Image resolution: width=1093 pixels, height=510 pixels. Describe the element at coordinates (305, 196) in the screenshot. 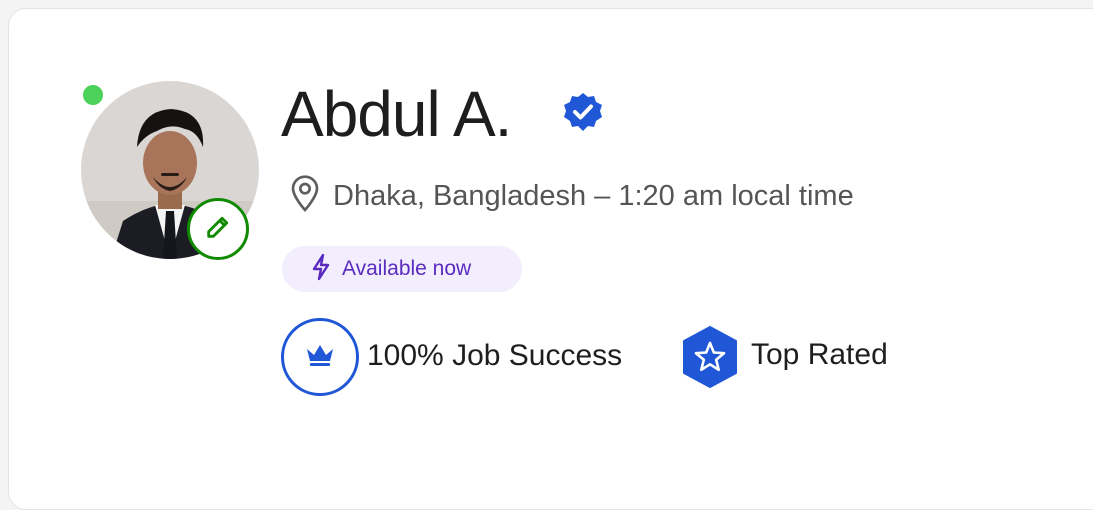

I see `location-pin-icon` at that location.